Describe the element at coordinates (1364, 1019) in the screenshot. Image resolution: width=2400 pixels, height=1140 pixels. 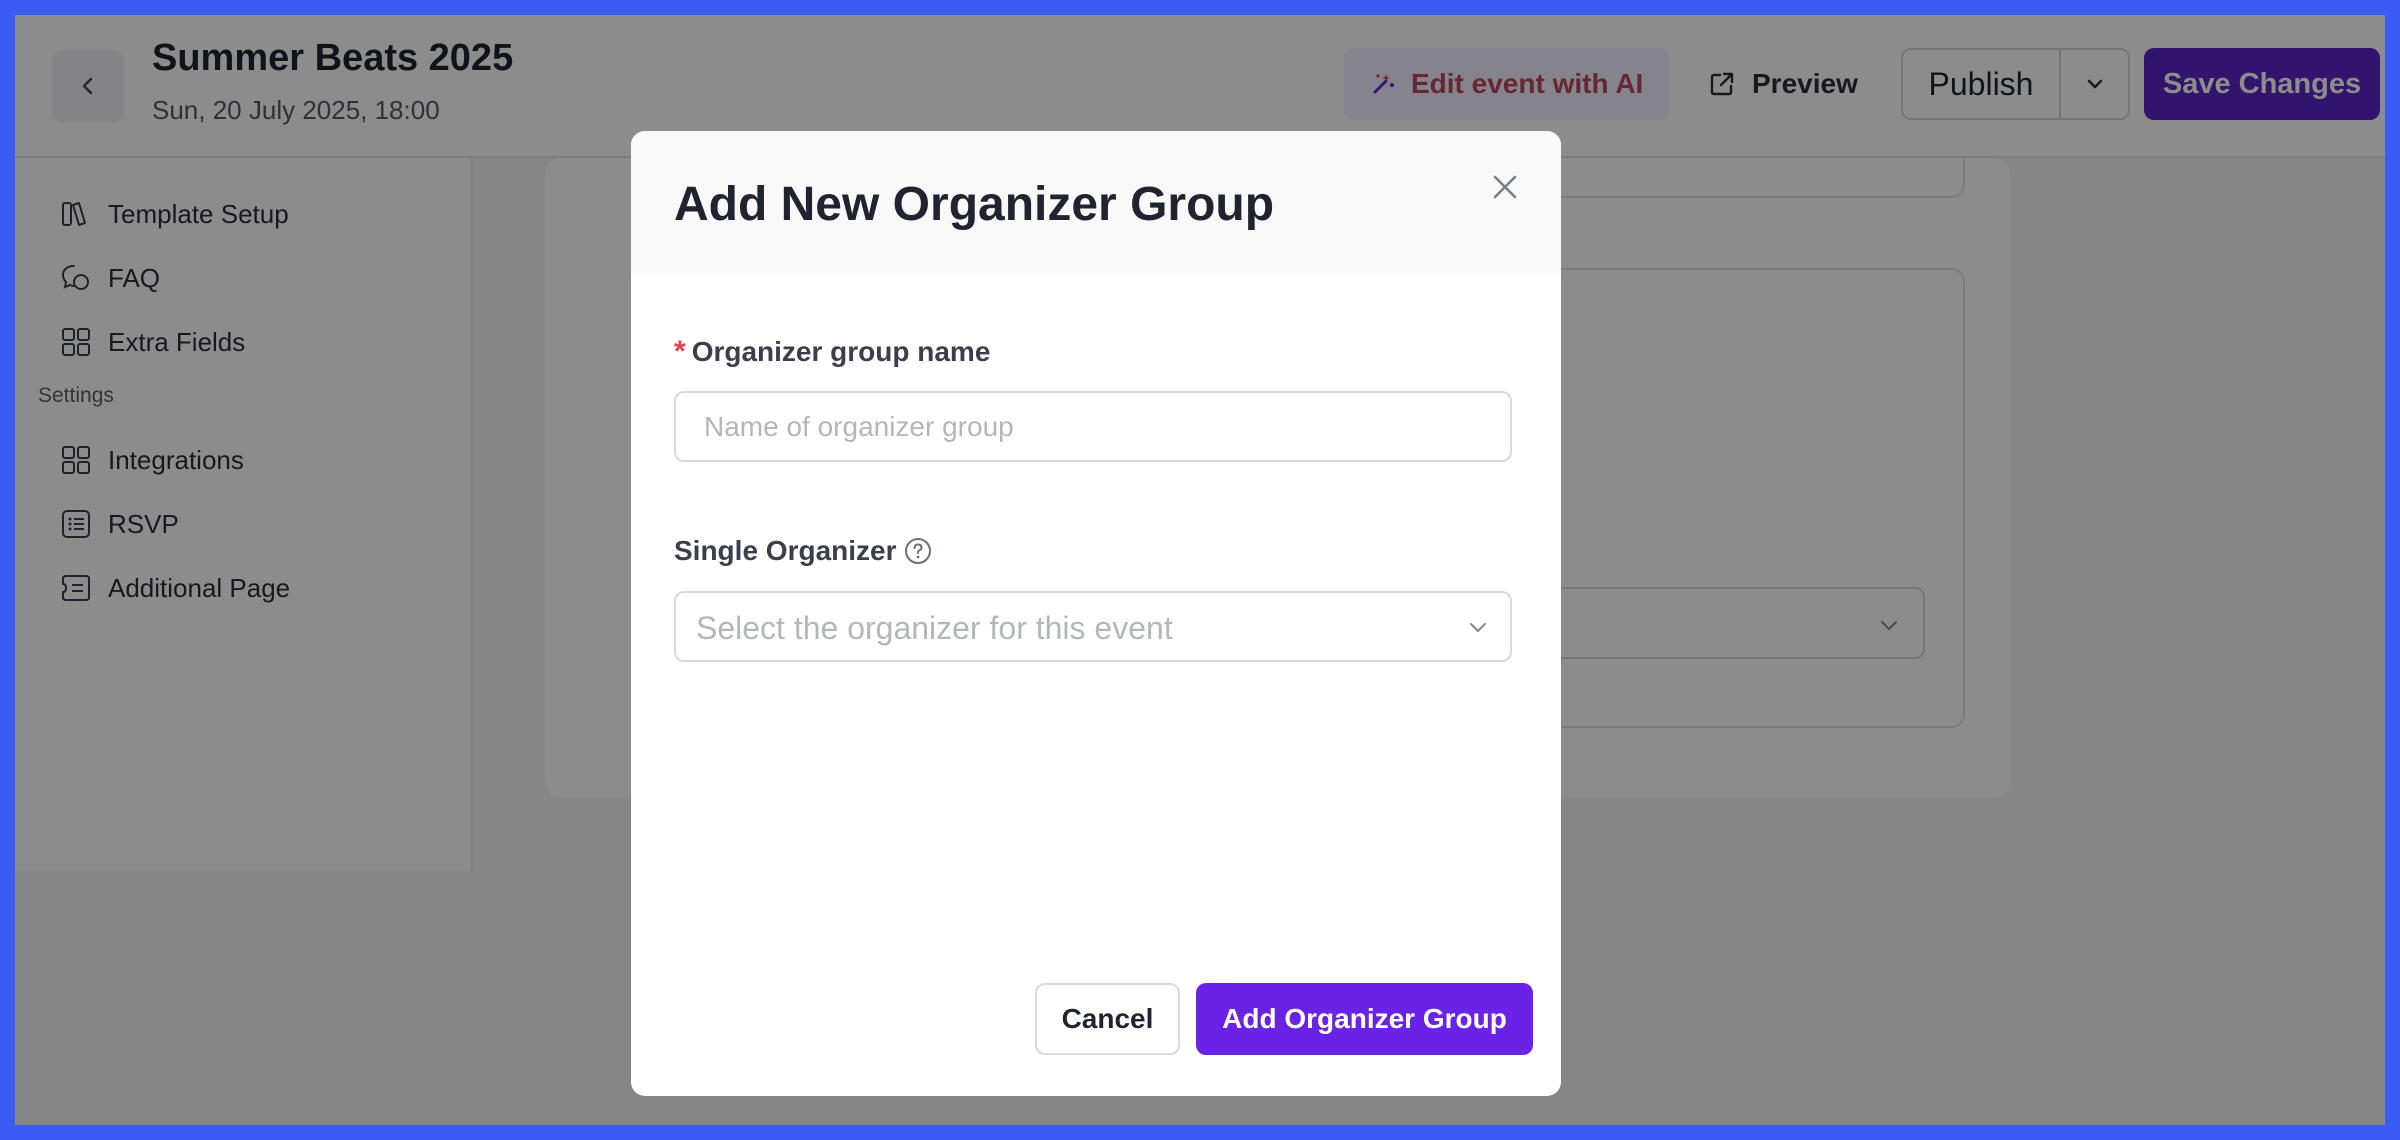
I see `add-organizer-group-button: Add Organizer Group` at that location.